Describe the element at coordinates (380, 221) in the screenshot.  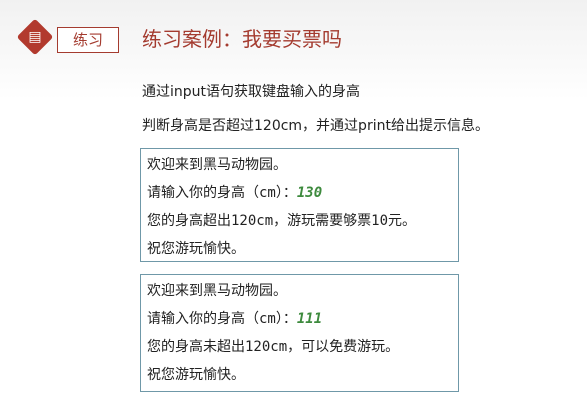
I see `ticket-price: 10` at that location.